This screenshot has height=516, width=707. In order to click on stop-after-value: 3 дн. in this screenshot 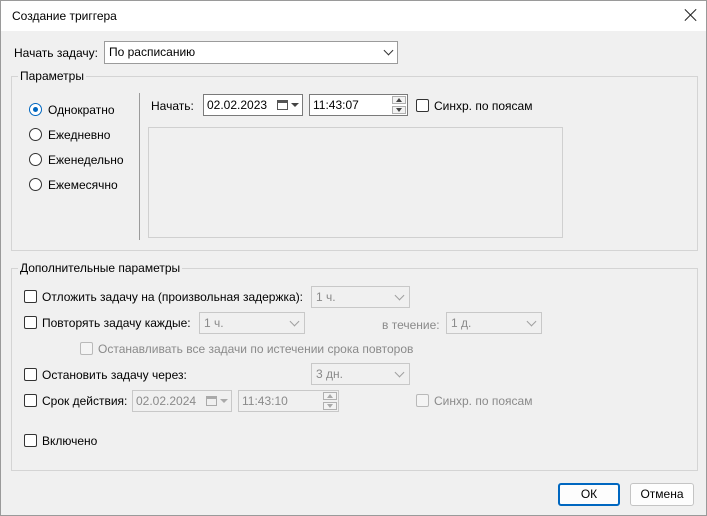, I will do `click(329, 374)`.